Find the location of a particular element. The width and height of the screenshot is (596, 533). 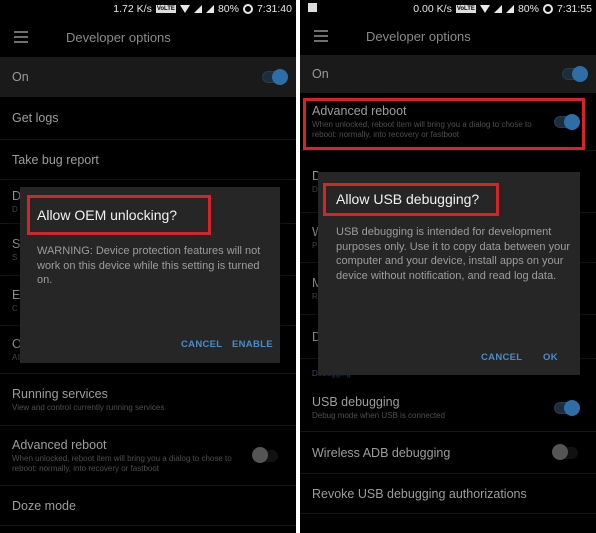

list-item-wireless-adb: Wireless ADB debugging is located at coordinates (448, 453).